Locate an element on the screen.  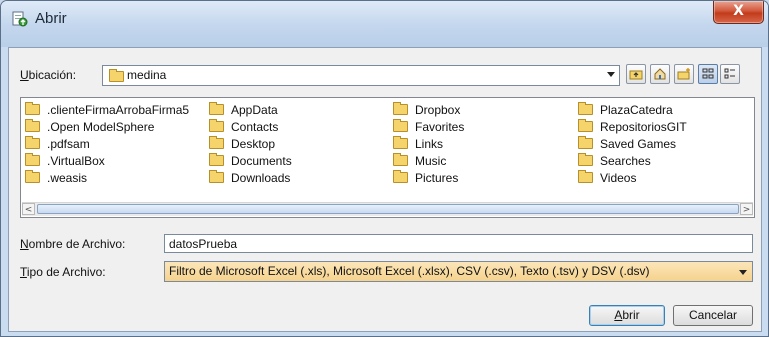
list-item: RepositoriosGIT is located at coordinates (631, 127).